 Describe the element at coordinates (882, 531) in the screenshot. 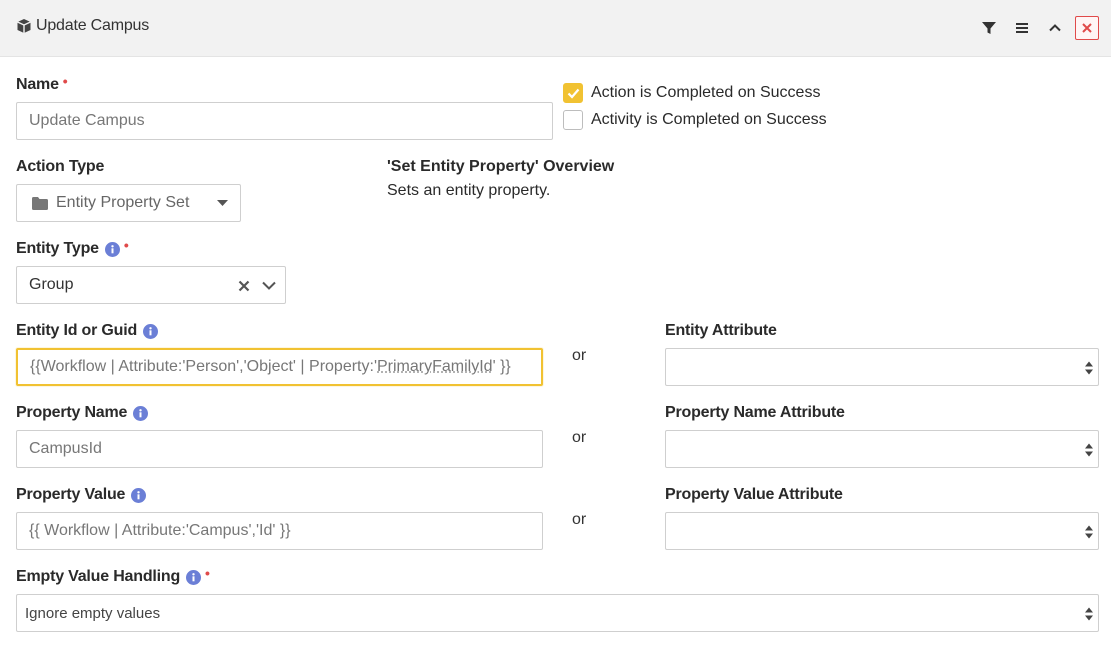

I see `property-value-attribute-select` at that location.